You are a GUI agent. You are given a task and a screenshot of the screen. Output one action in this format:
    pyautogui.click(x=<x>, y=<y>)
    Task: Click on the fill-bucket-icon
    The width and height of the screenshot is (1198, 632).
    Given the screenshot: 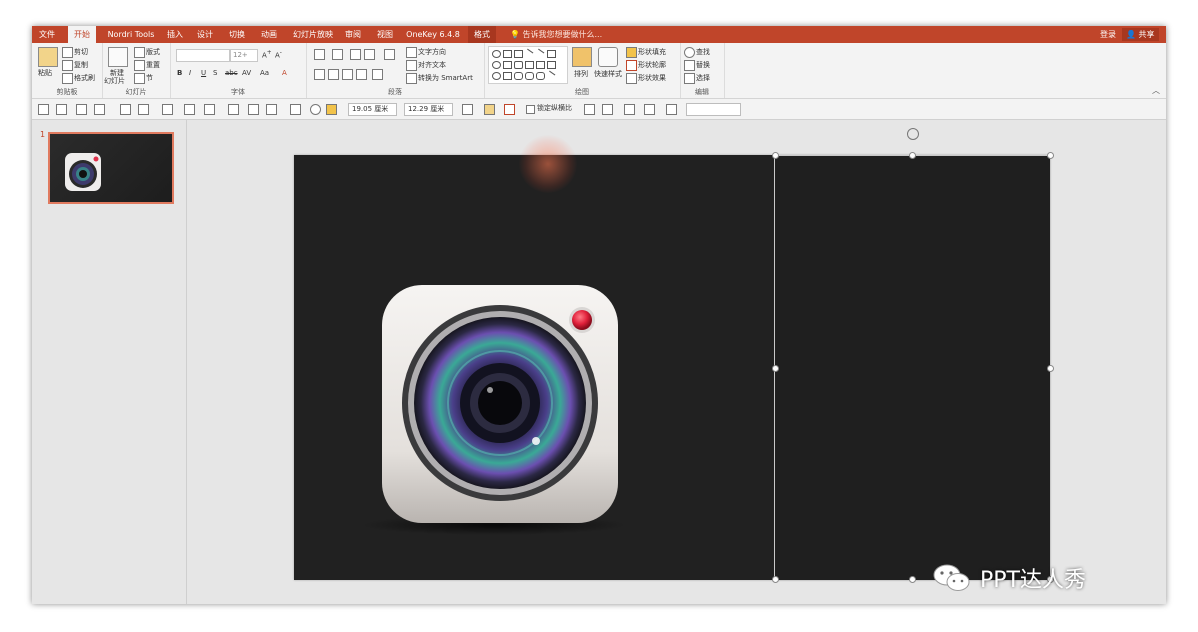 What is the action you would take?
    pyautogui.click(x=189, y=109)
    